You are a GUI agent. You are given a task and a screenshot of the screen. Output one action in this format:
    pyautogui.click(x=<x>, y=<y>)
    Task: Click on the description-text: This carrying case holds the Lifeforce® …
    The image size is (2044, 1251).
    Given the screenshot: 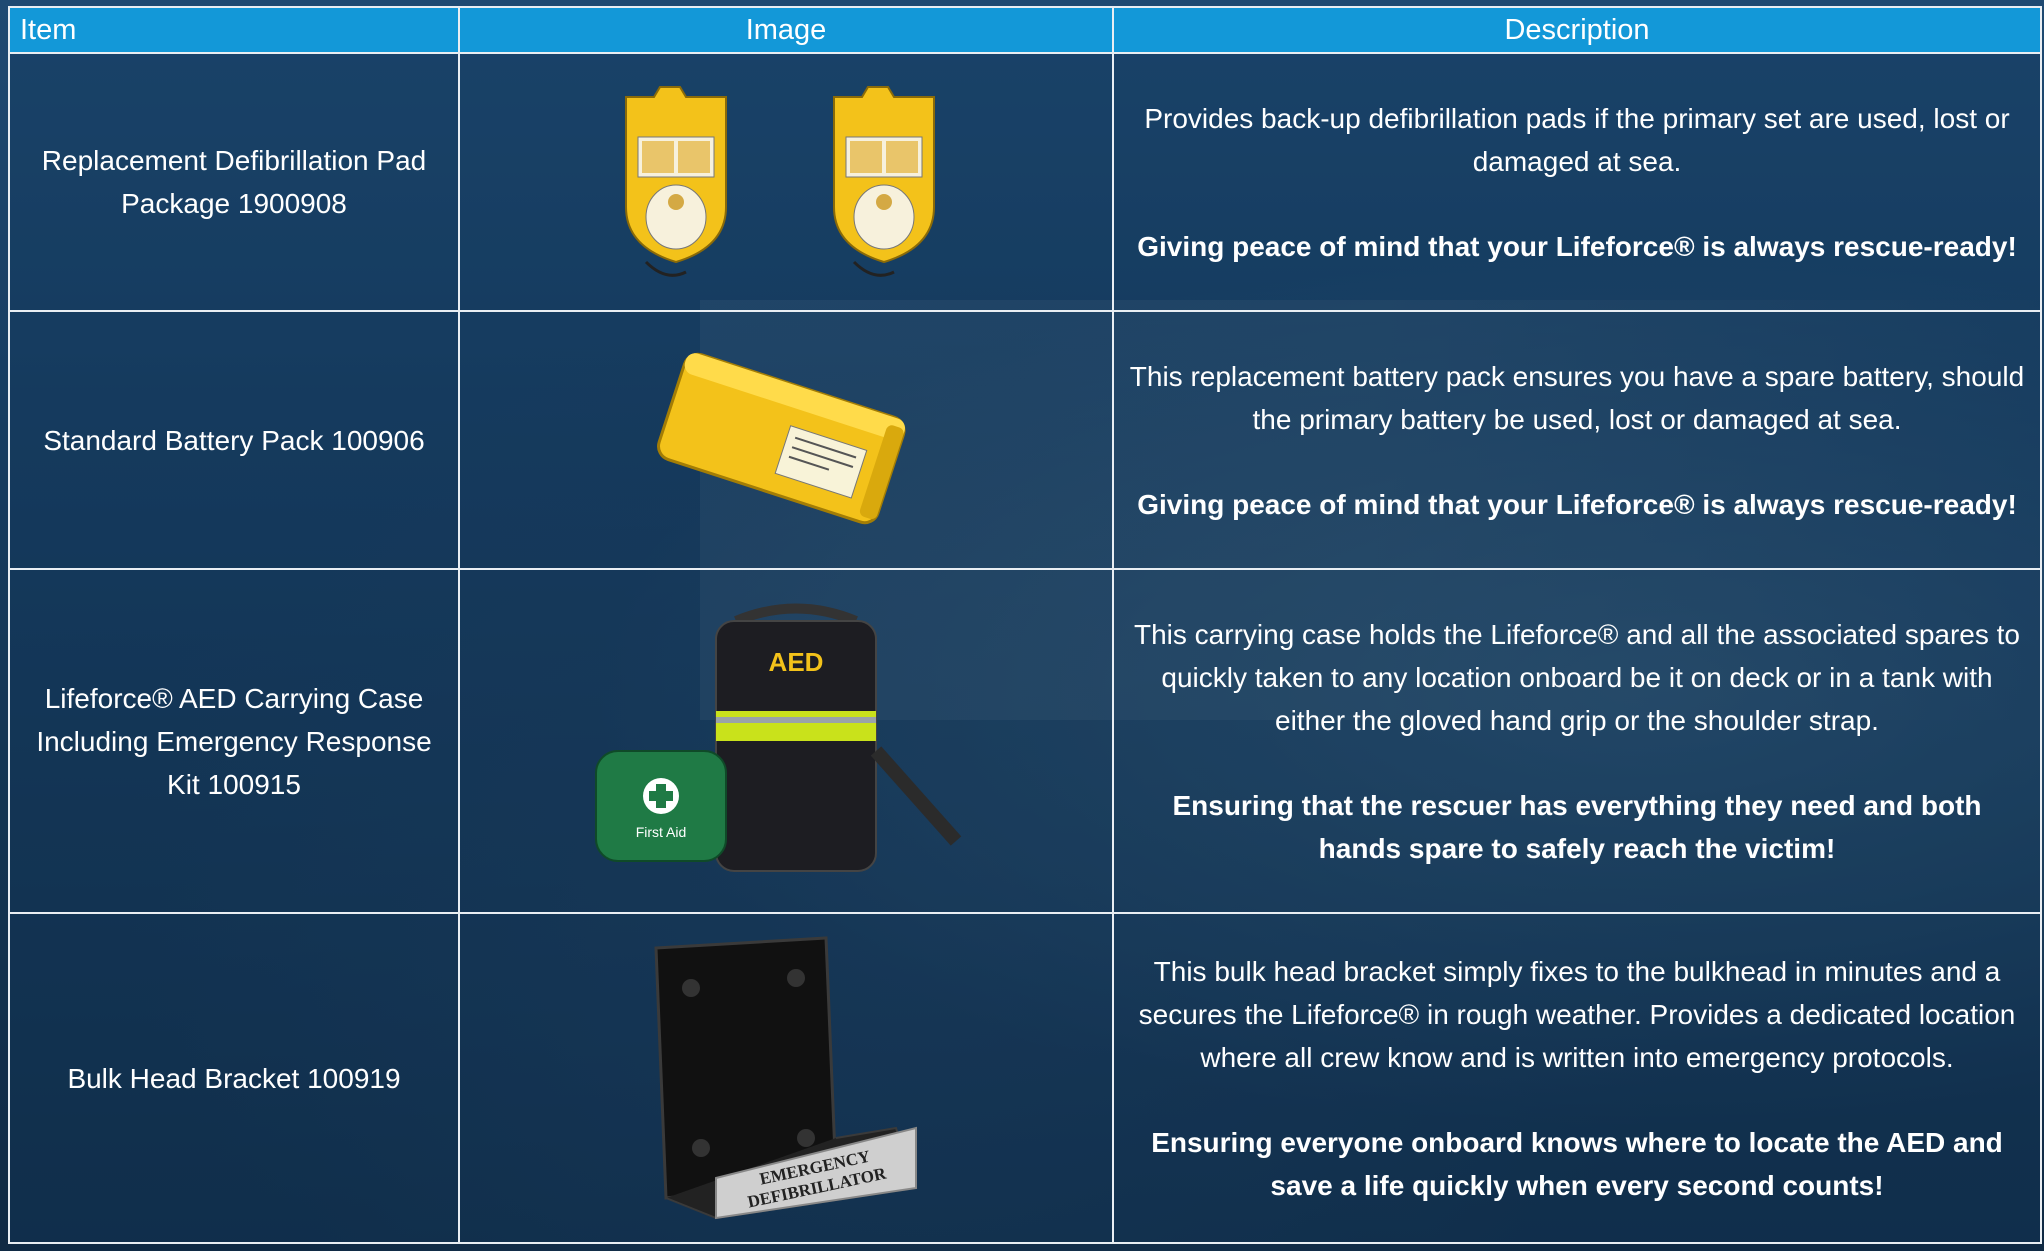 What is the action you would take?
    pyautogui.click(x=1577, y=677)
    